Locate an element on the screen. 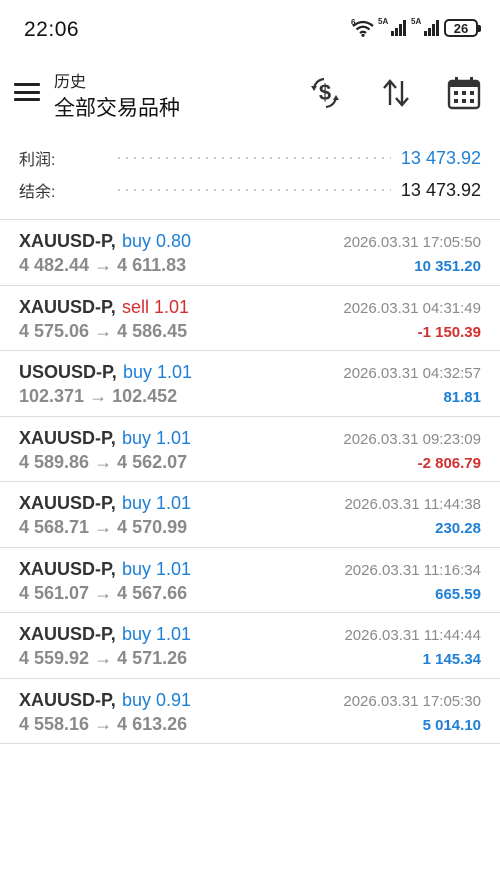  status-time: 22:06 is located at coordinates (52, 29).